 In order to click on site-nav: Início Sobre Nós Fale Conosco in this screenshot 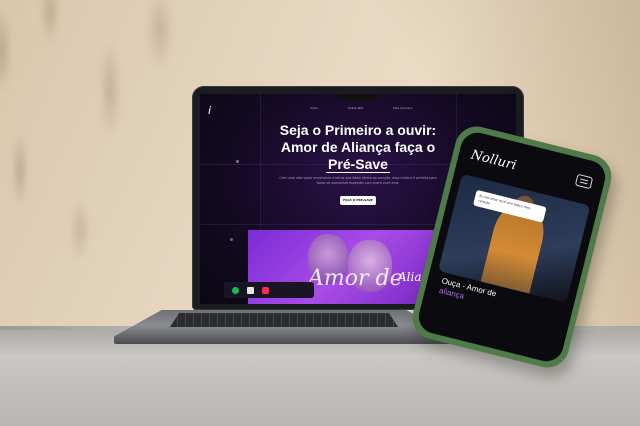, I will do `click(361, 108)`.